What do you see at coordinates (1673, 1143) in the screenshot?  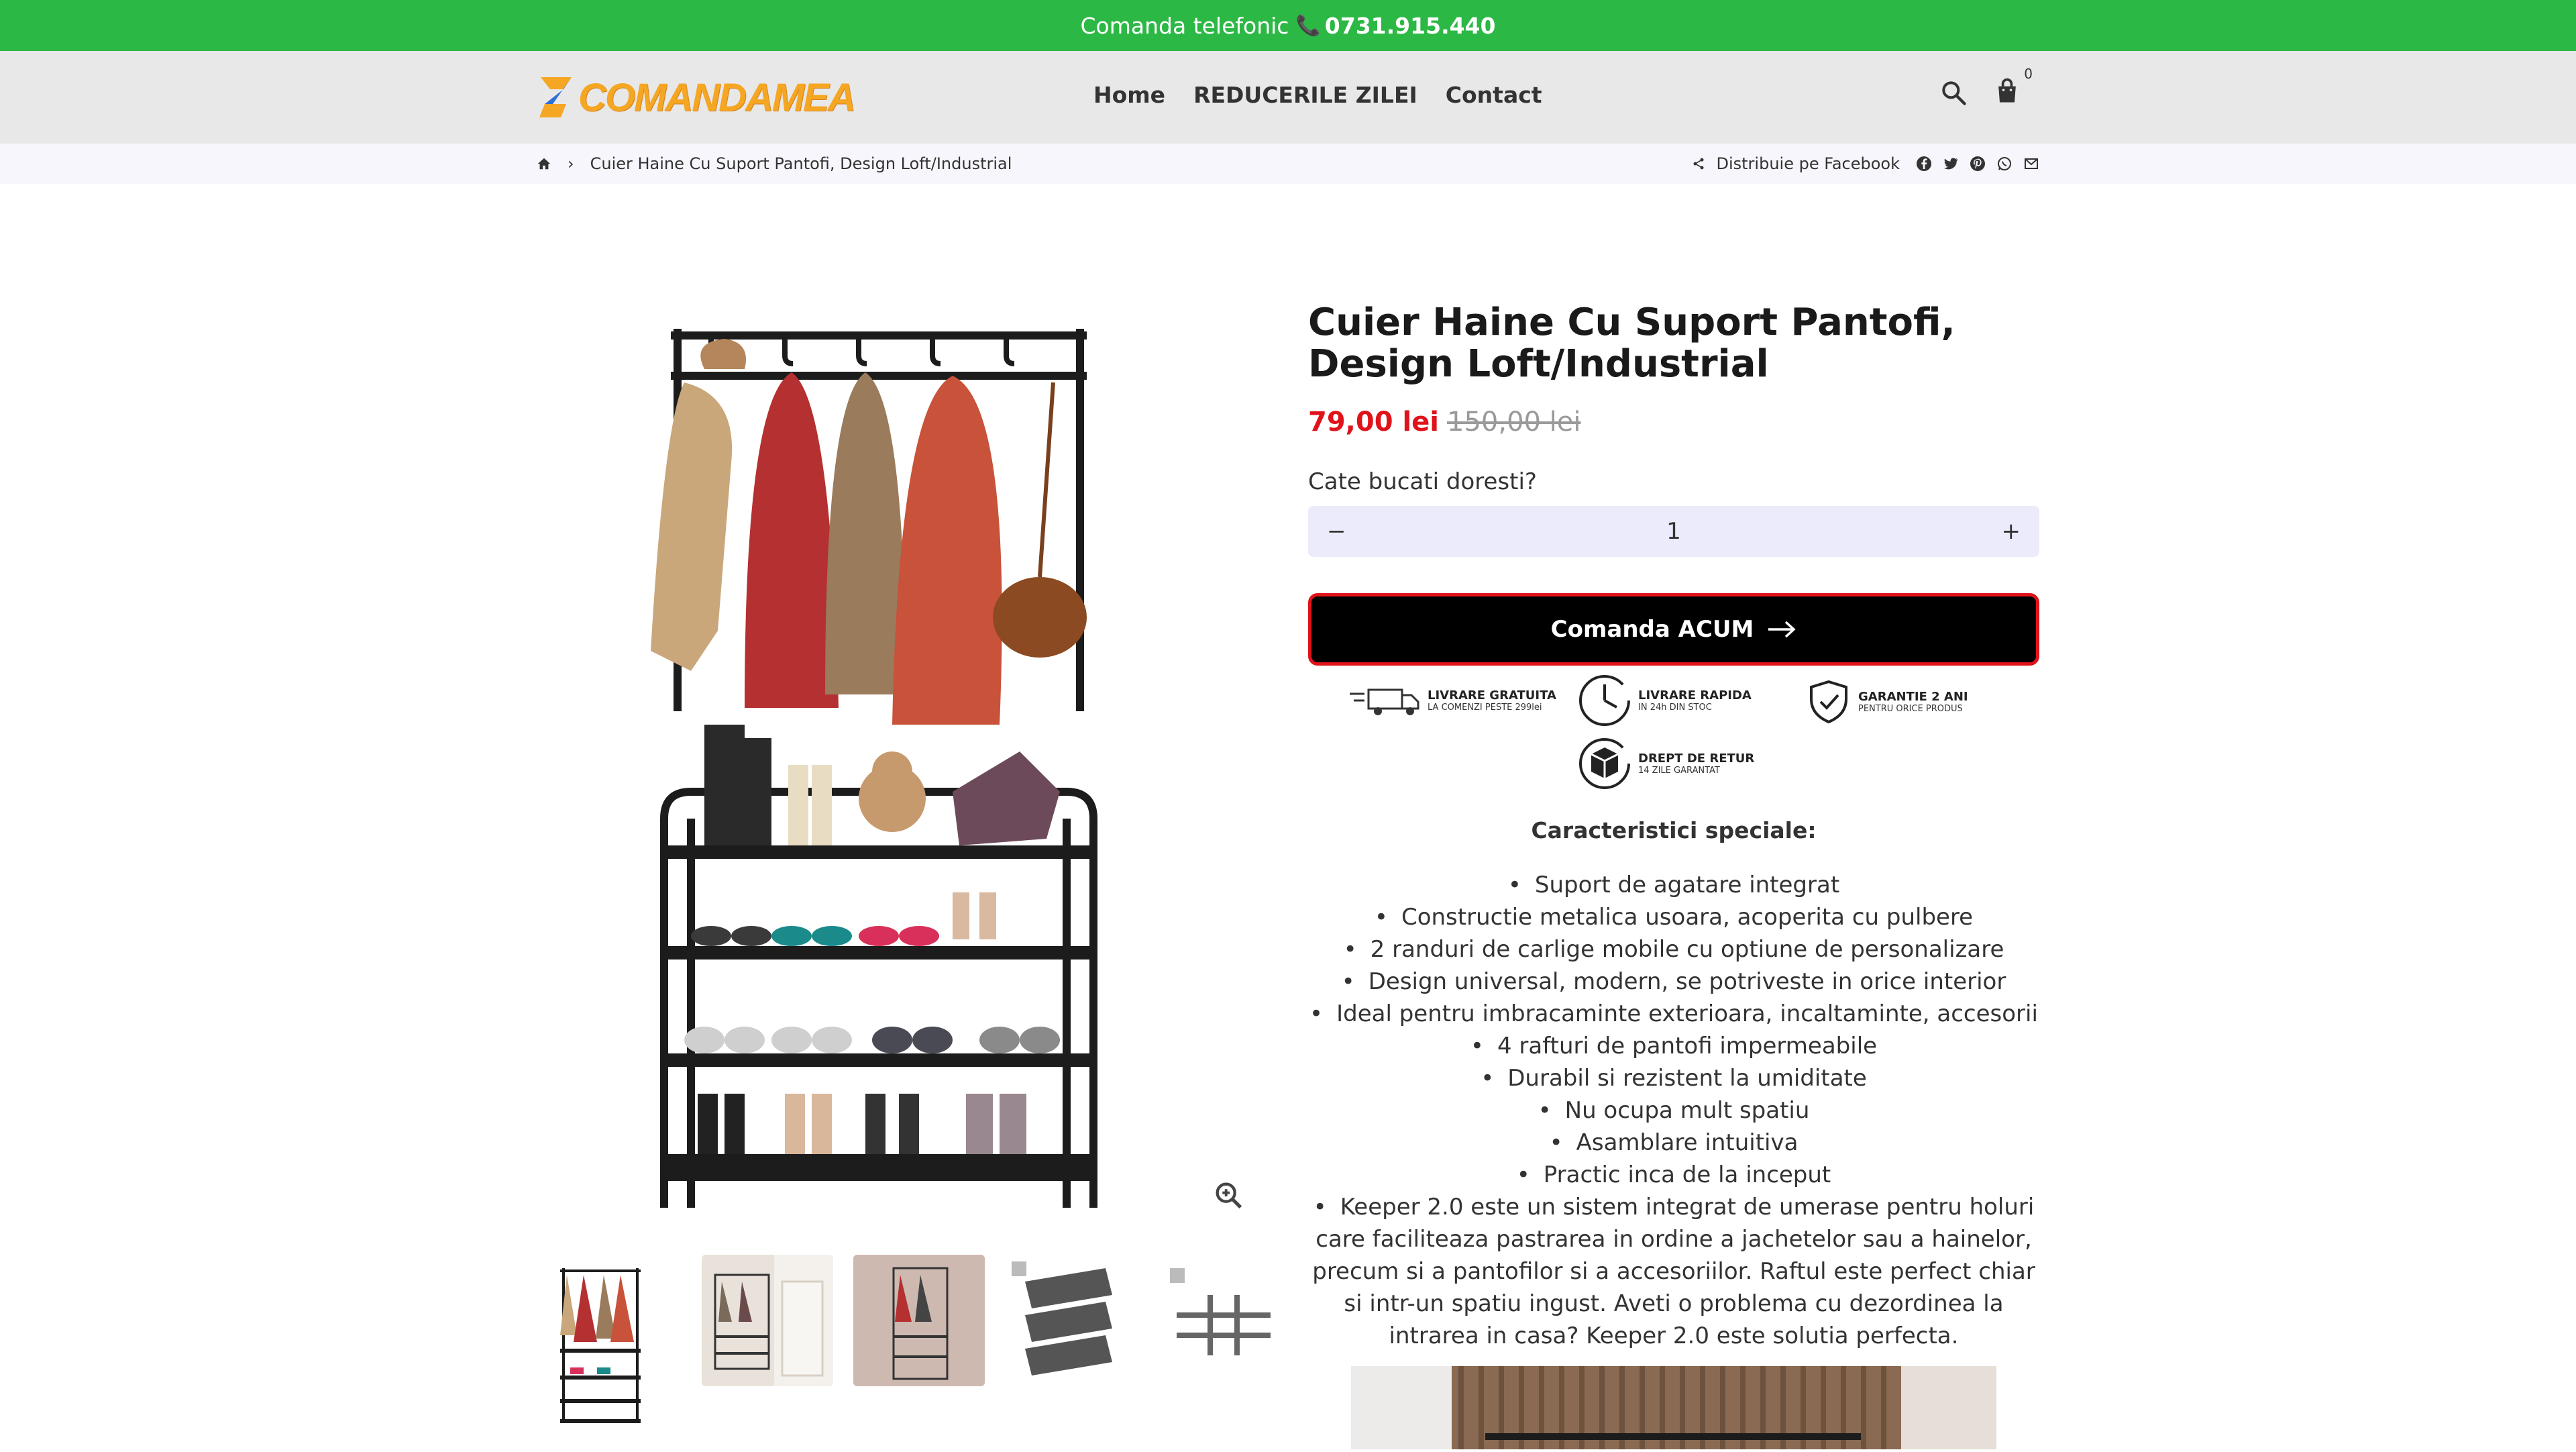 I see `feature-item: Asamblare intuitiva` at bounding box center [1673, 1143].